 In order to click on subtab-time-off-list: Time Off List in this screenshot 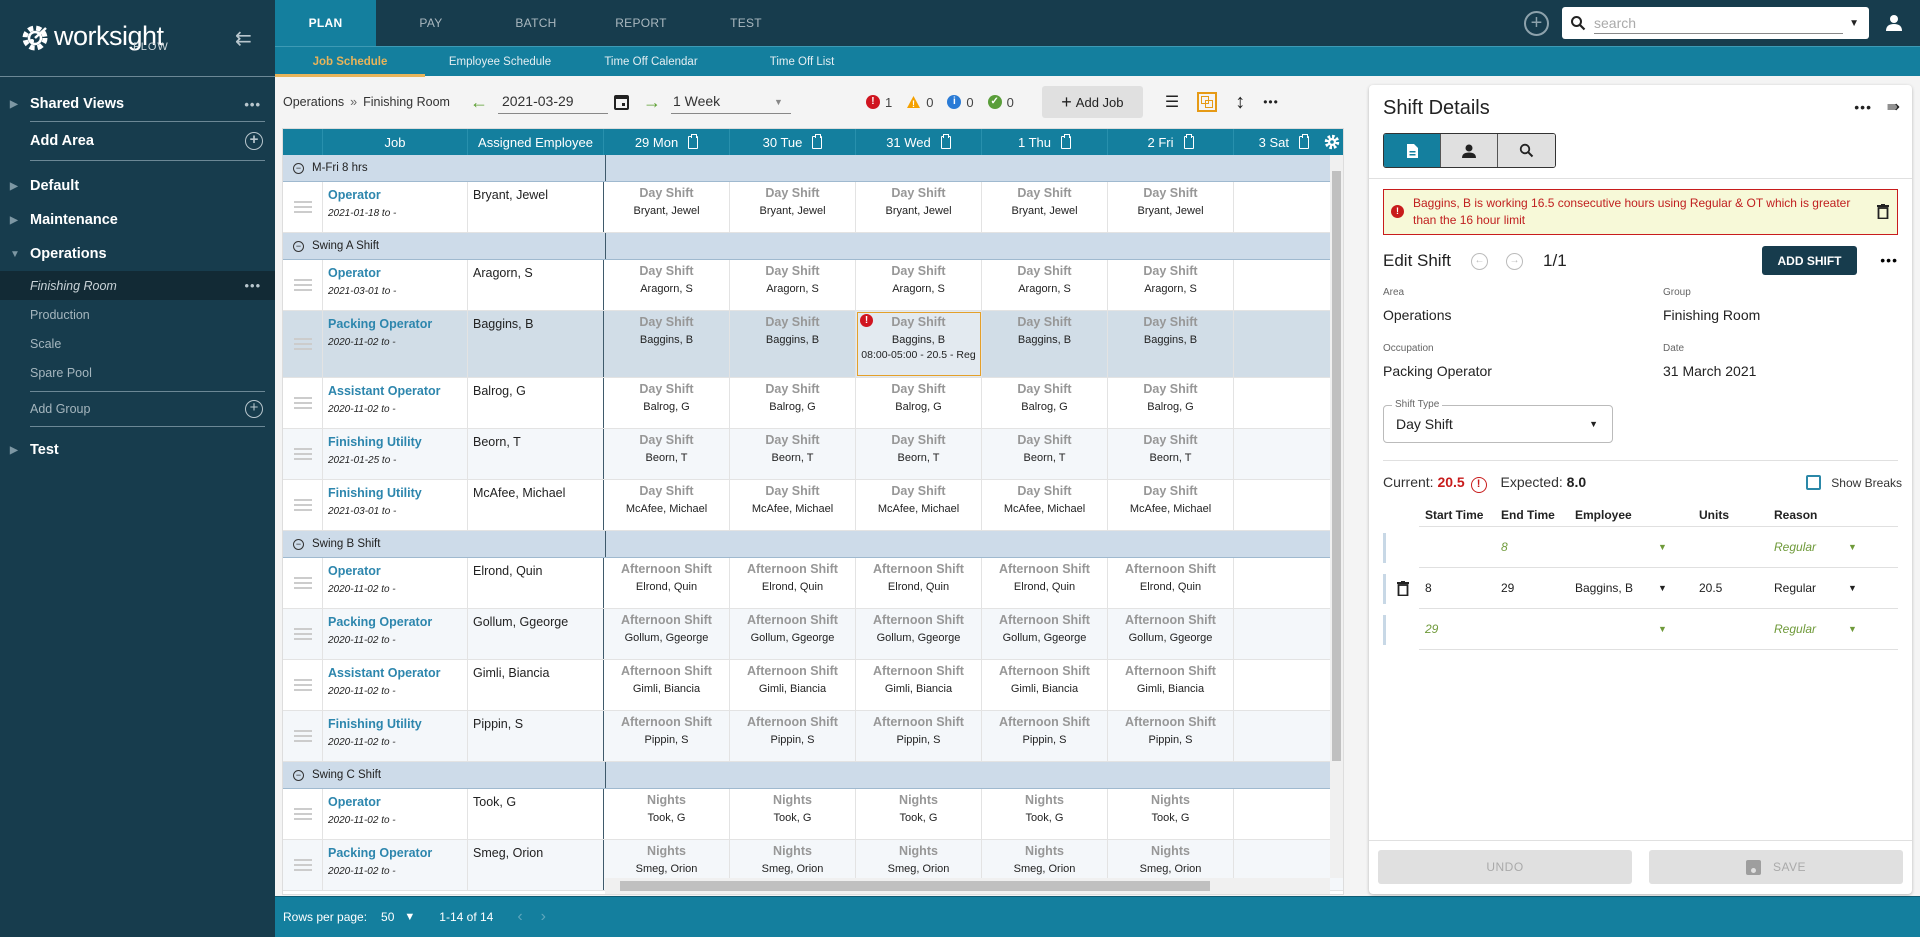, I will do `click(802, 61)`.